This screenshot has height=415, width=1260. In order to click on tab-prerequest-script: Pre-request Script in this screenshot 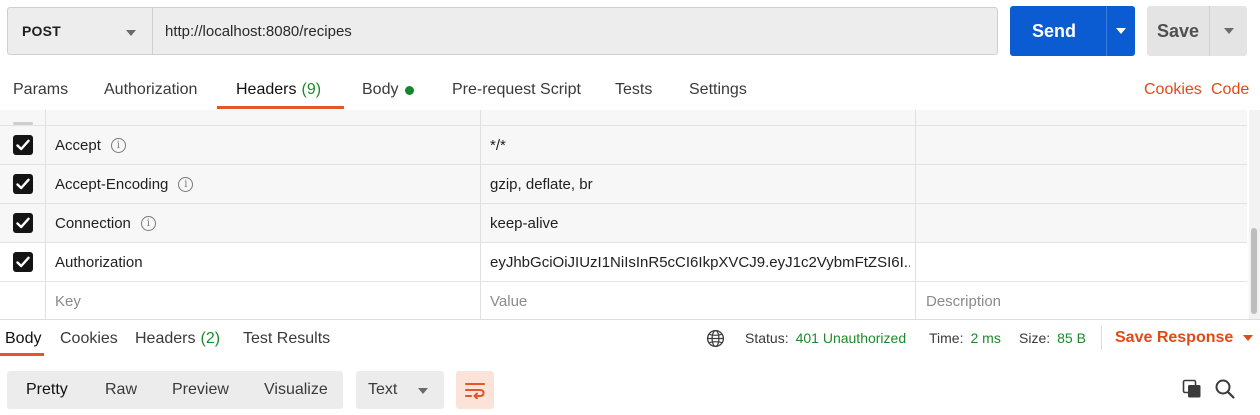, I will do `click(516, 90)`.